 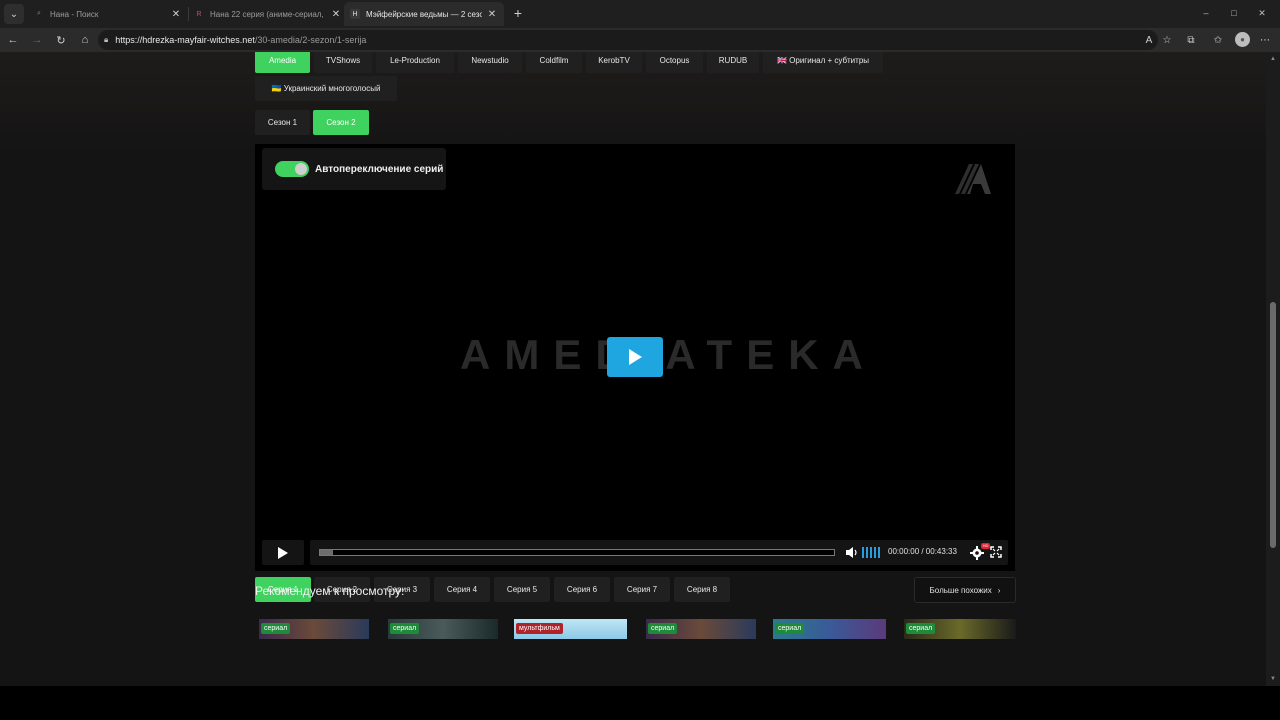 I want to click on home-icon: ⌂, so click(x=85, y=40).